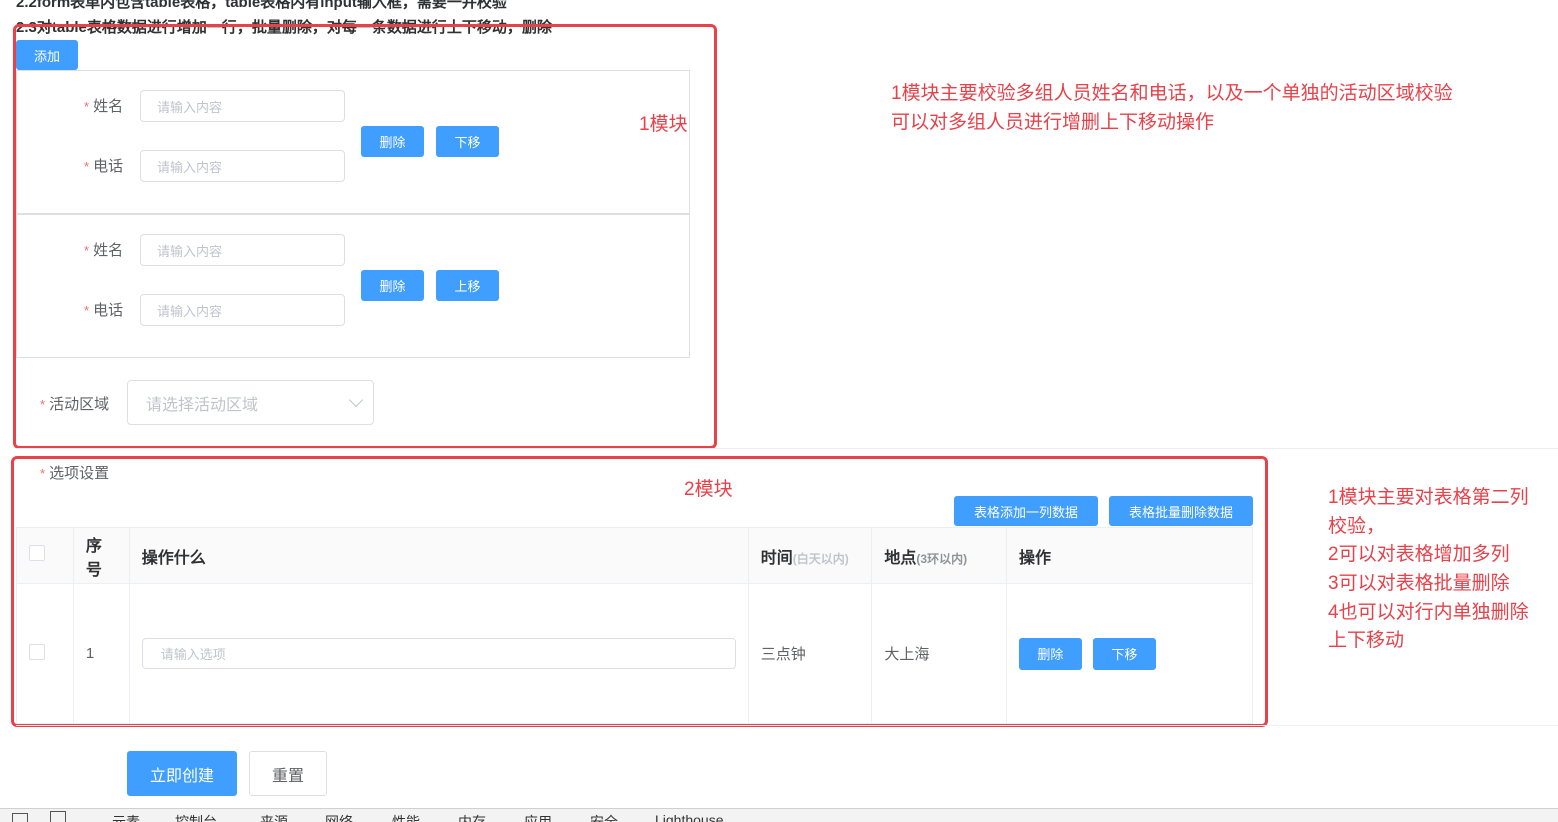 This screenshot has height=822, width=1558. Describe the element at coordinates (787, 448) in the screenshot. I see `divider` at that location.